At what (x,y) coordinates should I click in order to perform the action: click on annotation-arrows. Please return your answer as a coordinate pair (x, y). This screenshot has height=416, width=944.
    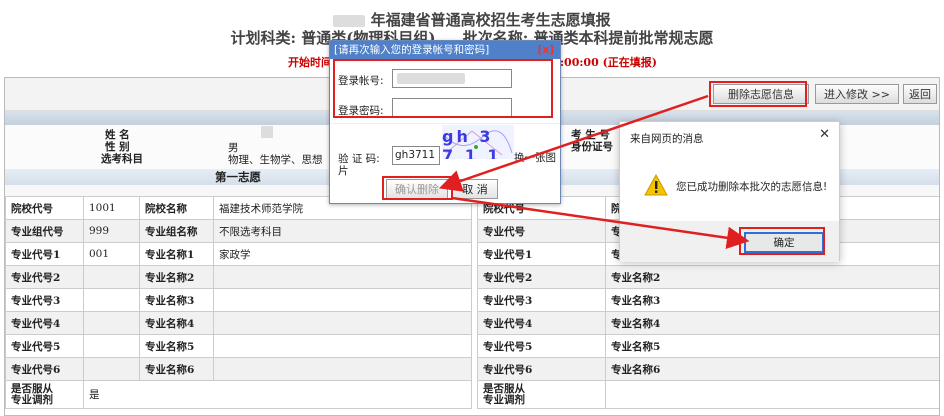
    Looking at the image, I should click on (594, 171).